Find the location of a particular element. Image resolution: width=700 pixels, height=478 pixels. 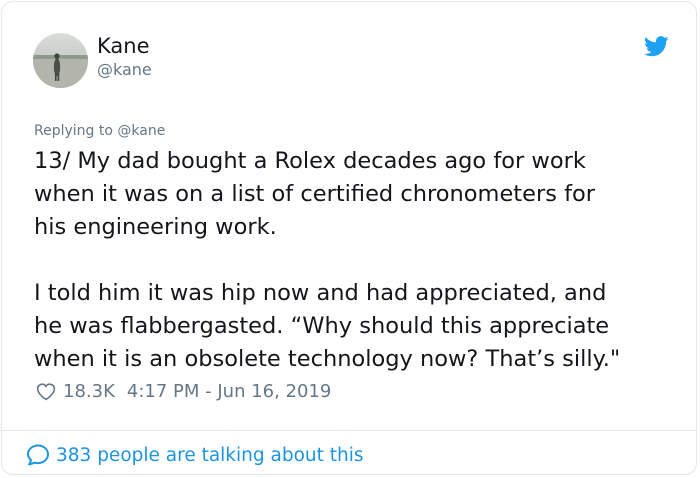

reply-context: Replying to @kane is located at coordinates (99, 131).